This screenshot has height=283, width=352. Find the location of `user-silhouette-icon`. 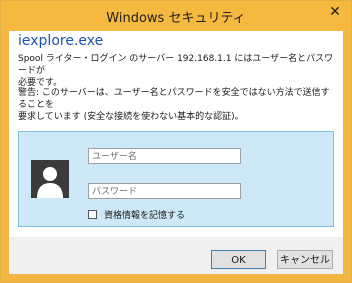

user-silhouette-icon is located at coordinates (50, 179).